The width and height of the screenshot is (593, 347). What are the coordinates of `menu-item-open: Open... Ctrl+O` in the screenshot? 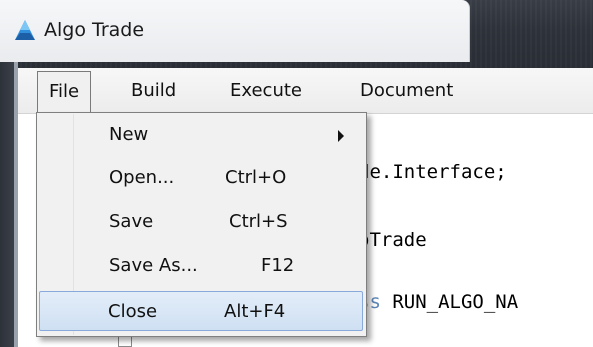 It's located at (201, 178).